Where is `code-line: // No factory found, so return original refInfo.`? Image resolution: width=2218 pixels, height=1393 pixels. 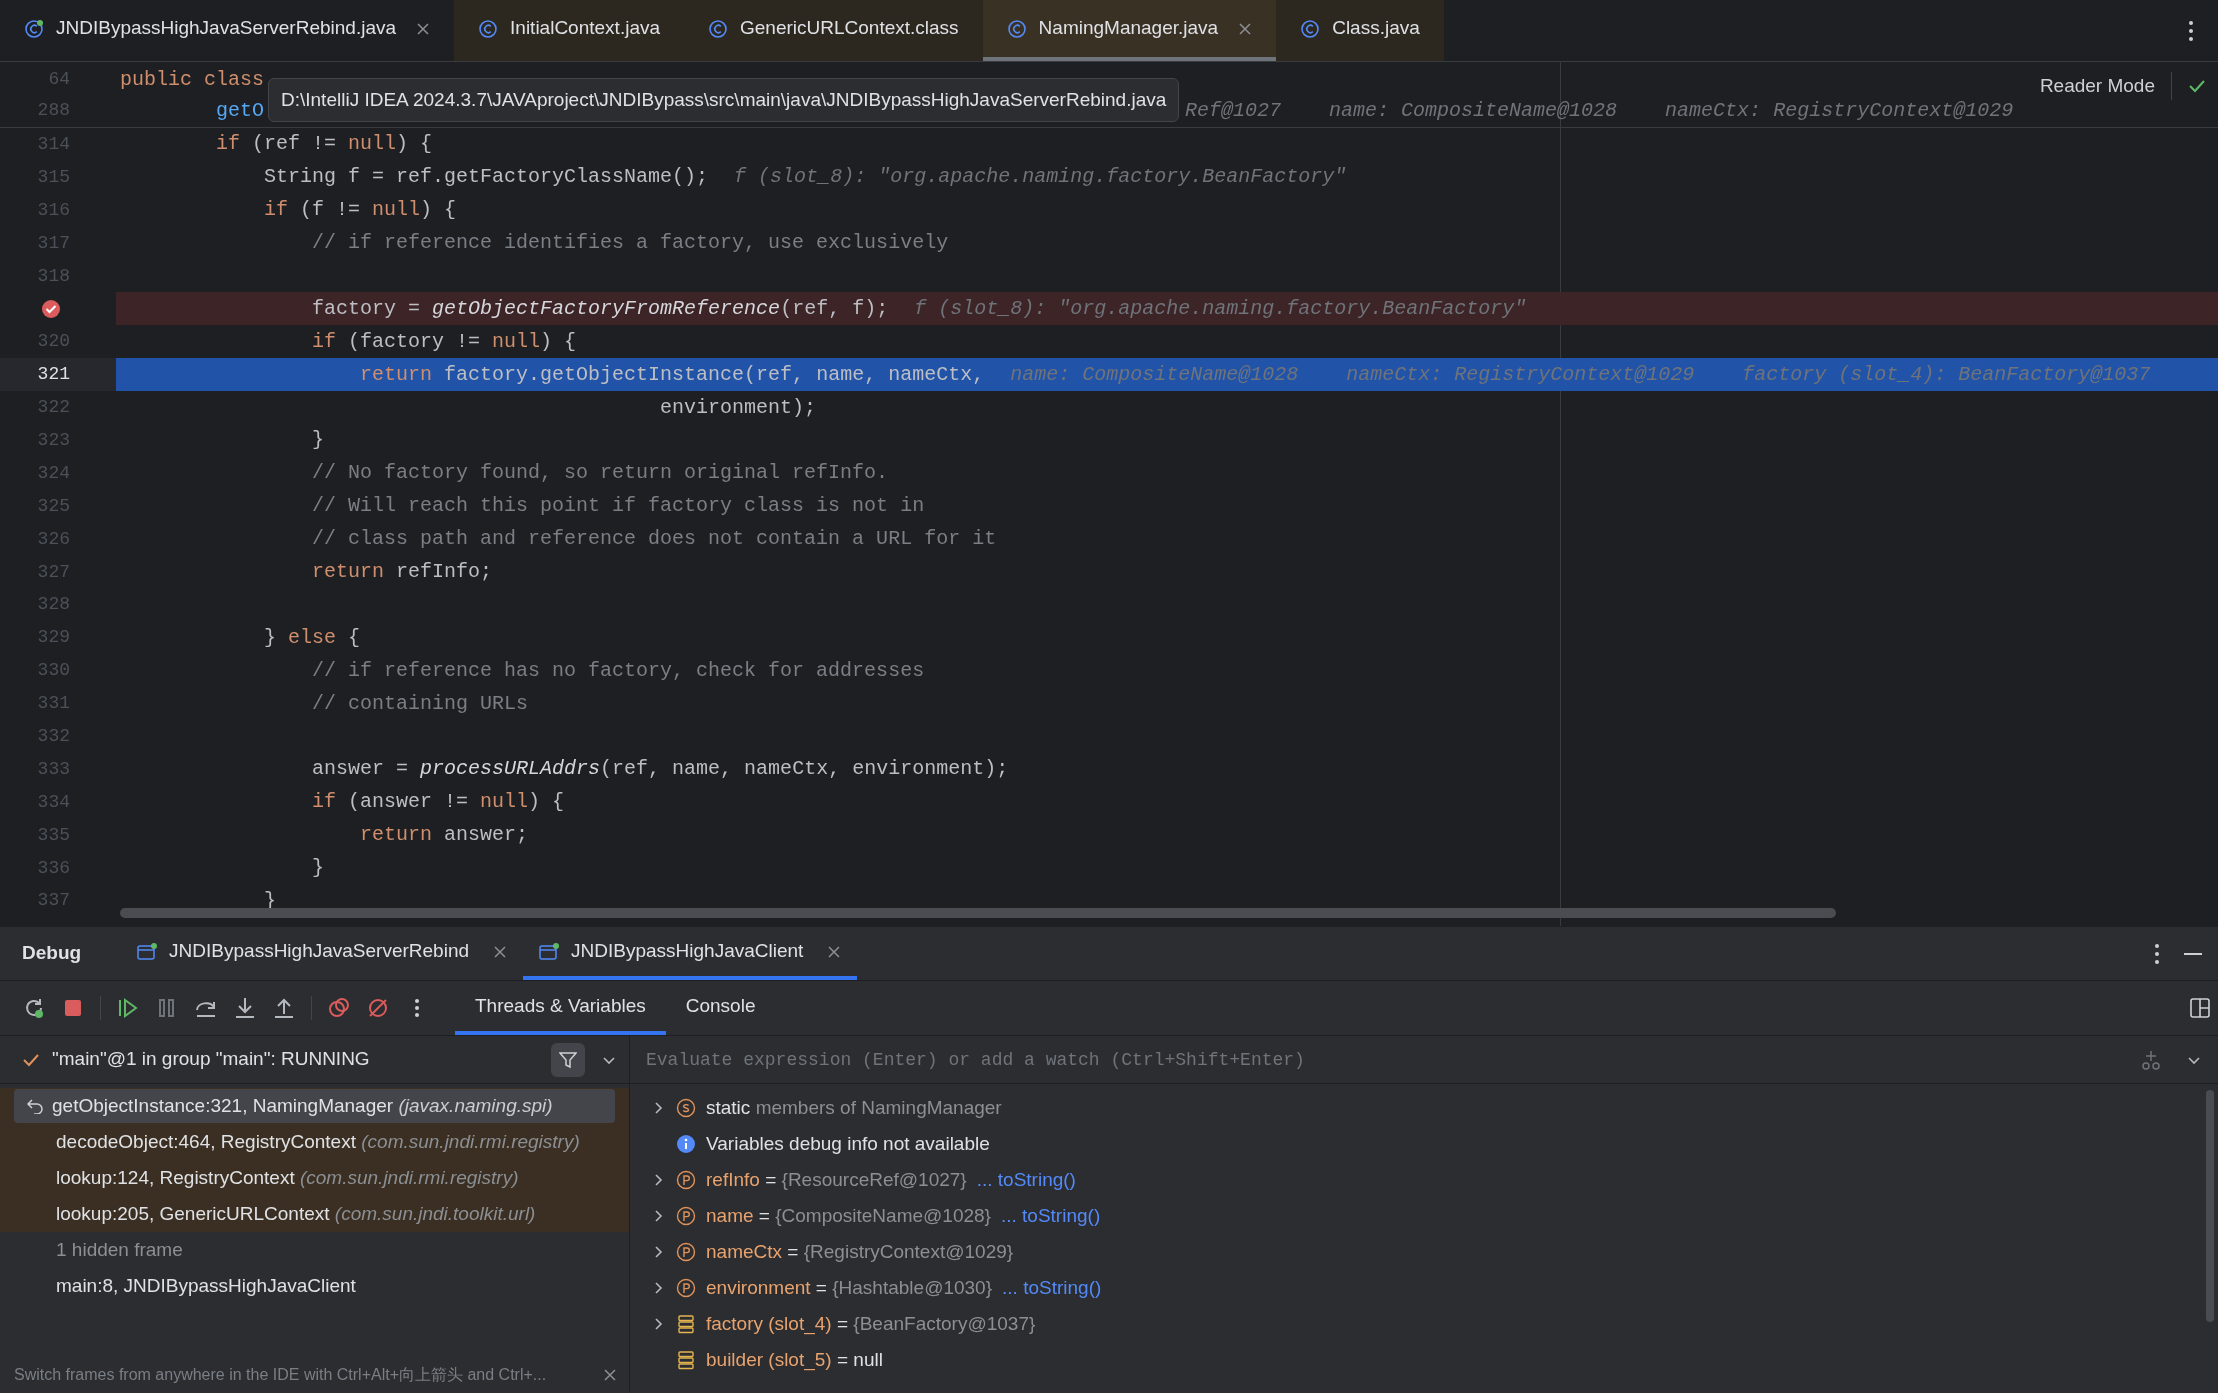
code-line: // No factory found, so return original refInfo. is located at coordinates (600, 473).